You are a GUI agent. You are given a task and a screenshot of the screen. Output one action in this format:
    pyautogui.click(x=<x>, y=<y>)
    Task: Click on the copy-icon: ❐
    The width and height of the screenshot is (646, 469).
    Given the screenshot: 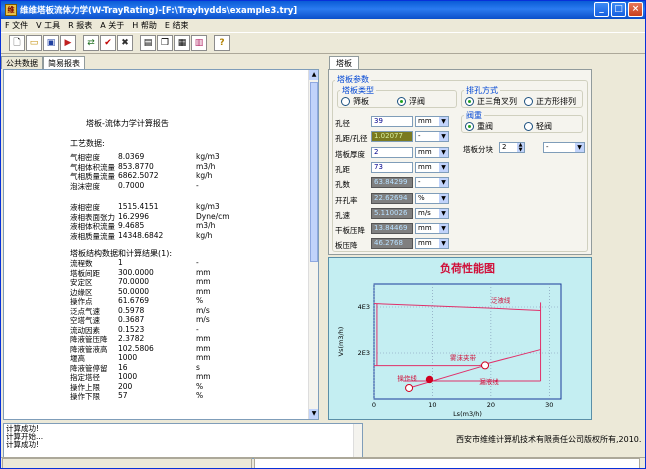 What is the action you would take?
    pyautogui.click(x=165, y=43)
    